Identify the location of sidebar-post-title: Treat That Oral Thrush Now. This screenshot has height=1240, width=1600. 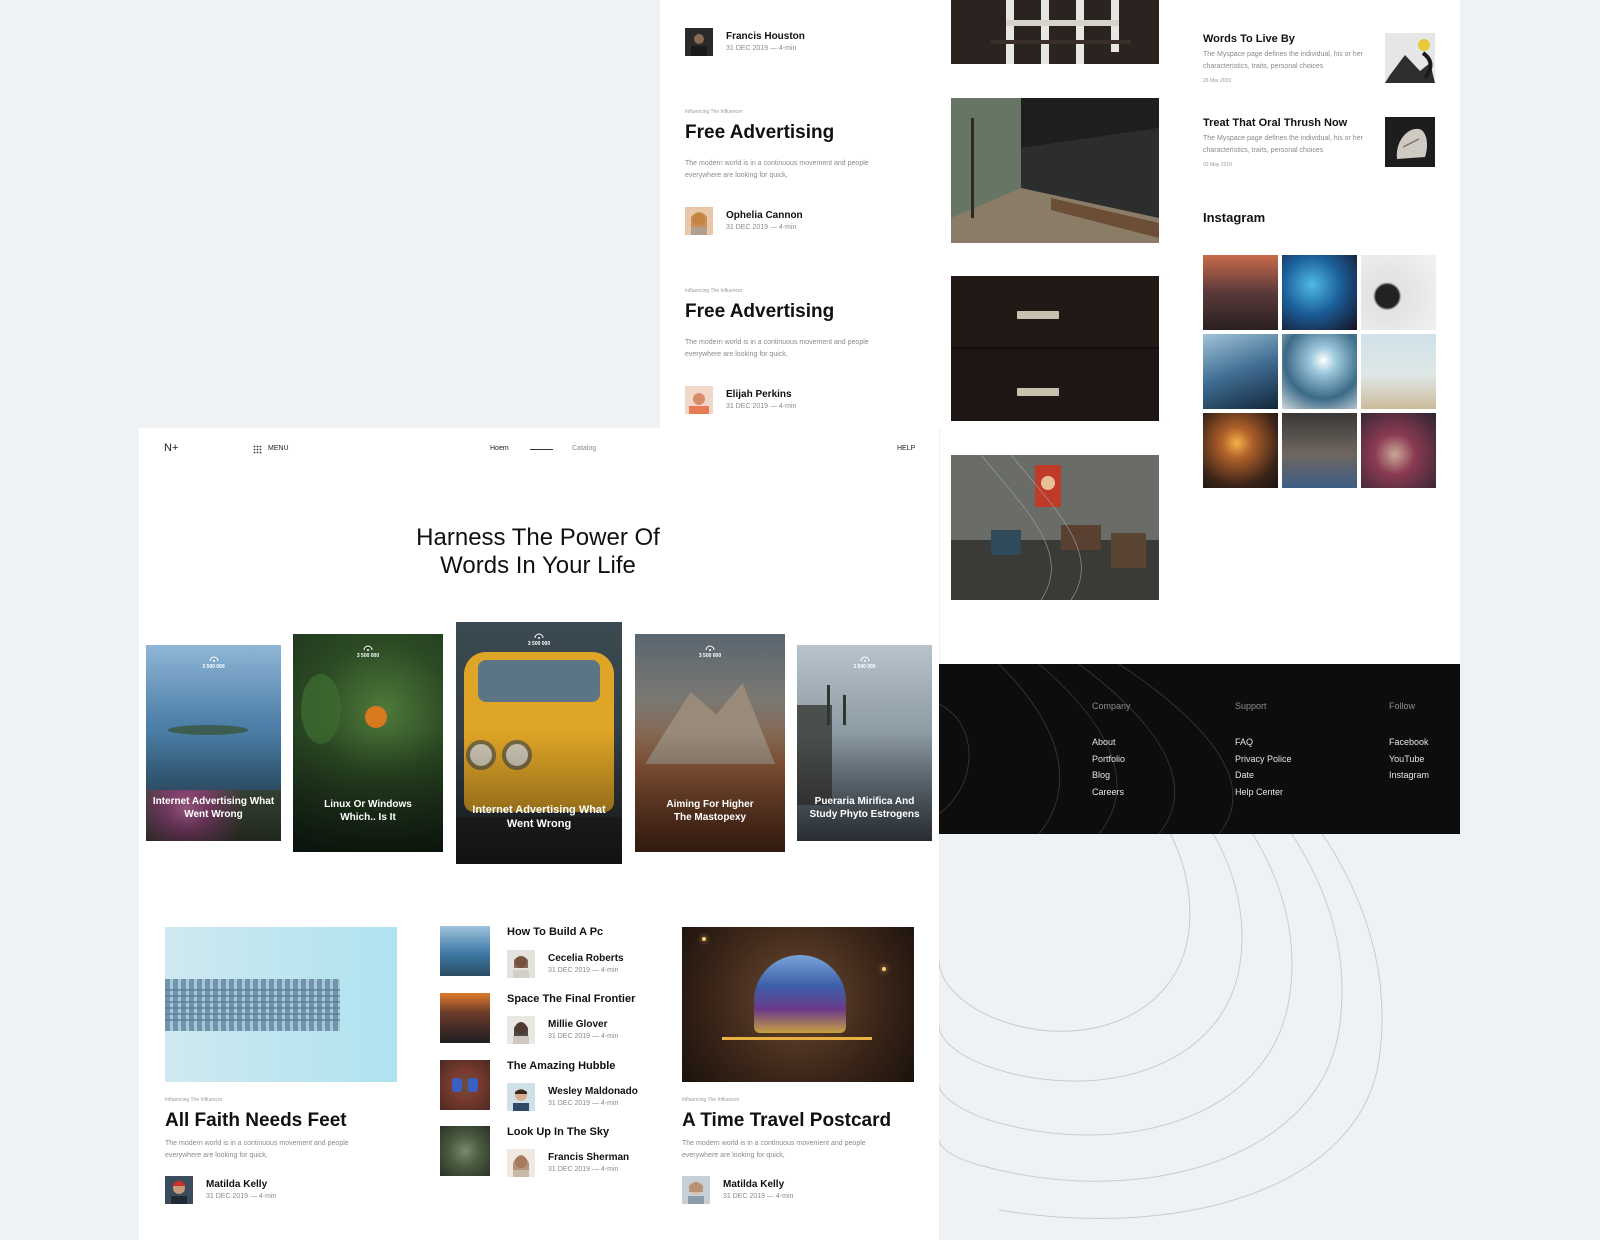
(1275, 123).